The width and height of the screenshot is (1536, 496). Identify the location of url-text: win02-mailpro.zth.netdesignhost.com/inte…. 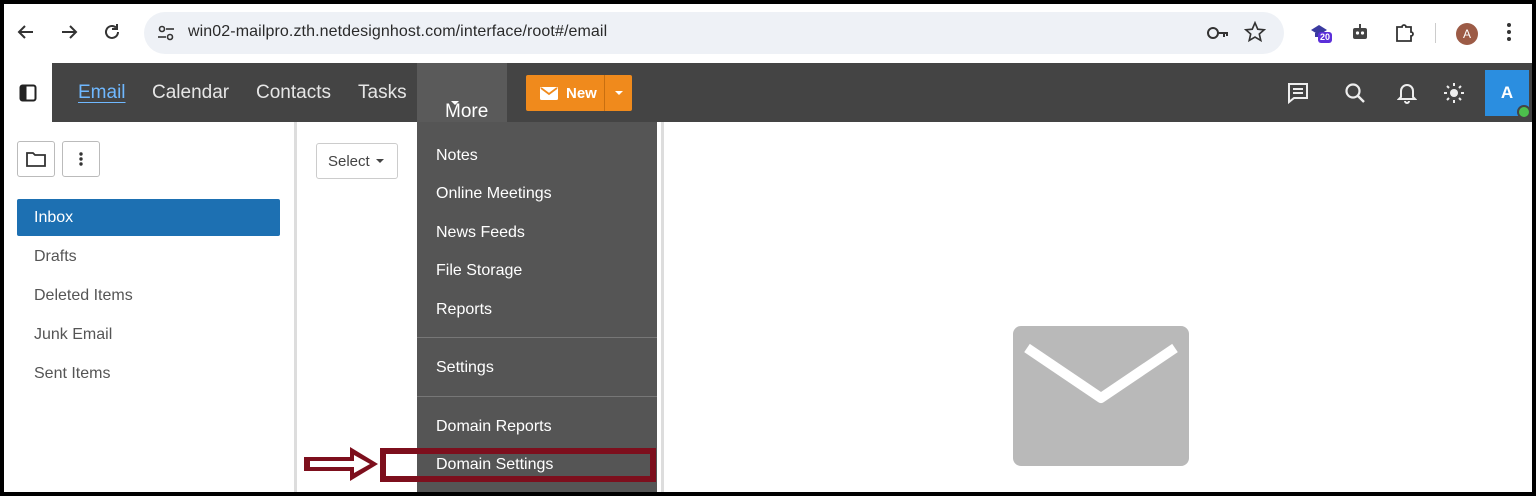
(397, 32).